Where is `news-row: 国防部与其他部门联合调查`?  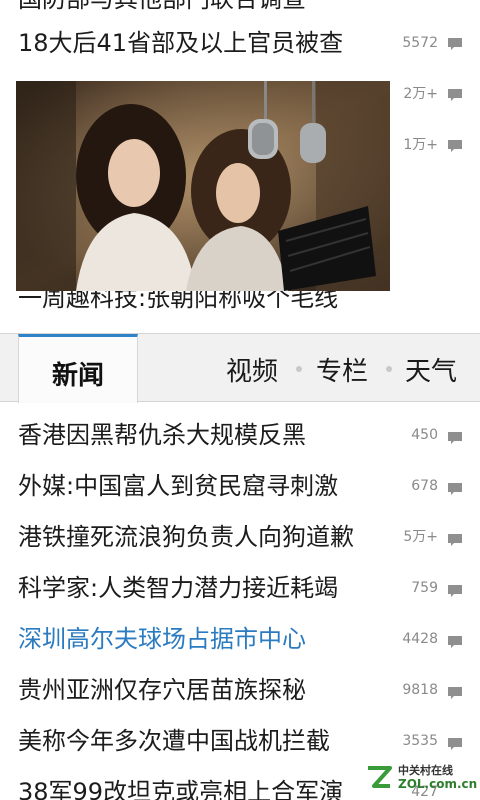 news-row: 国防部与其他部门联合调查 is located at coordinates (240, 14).